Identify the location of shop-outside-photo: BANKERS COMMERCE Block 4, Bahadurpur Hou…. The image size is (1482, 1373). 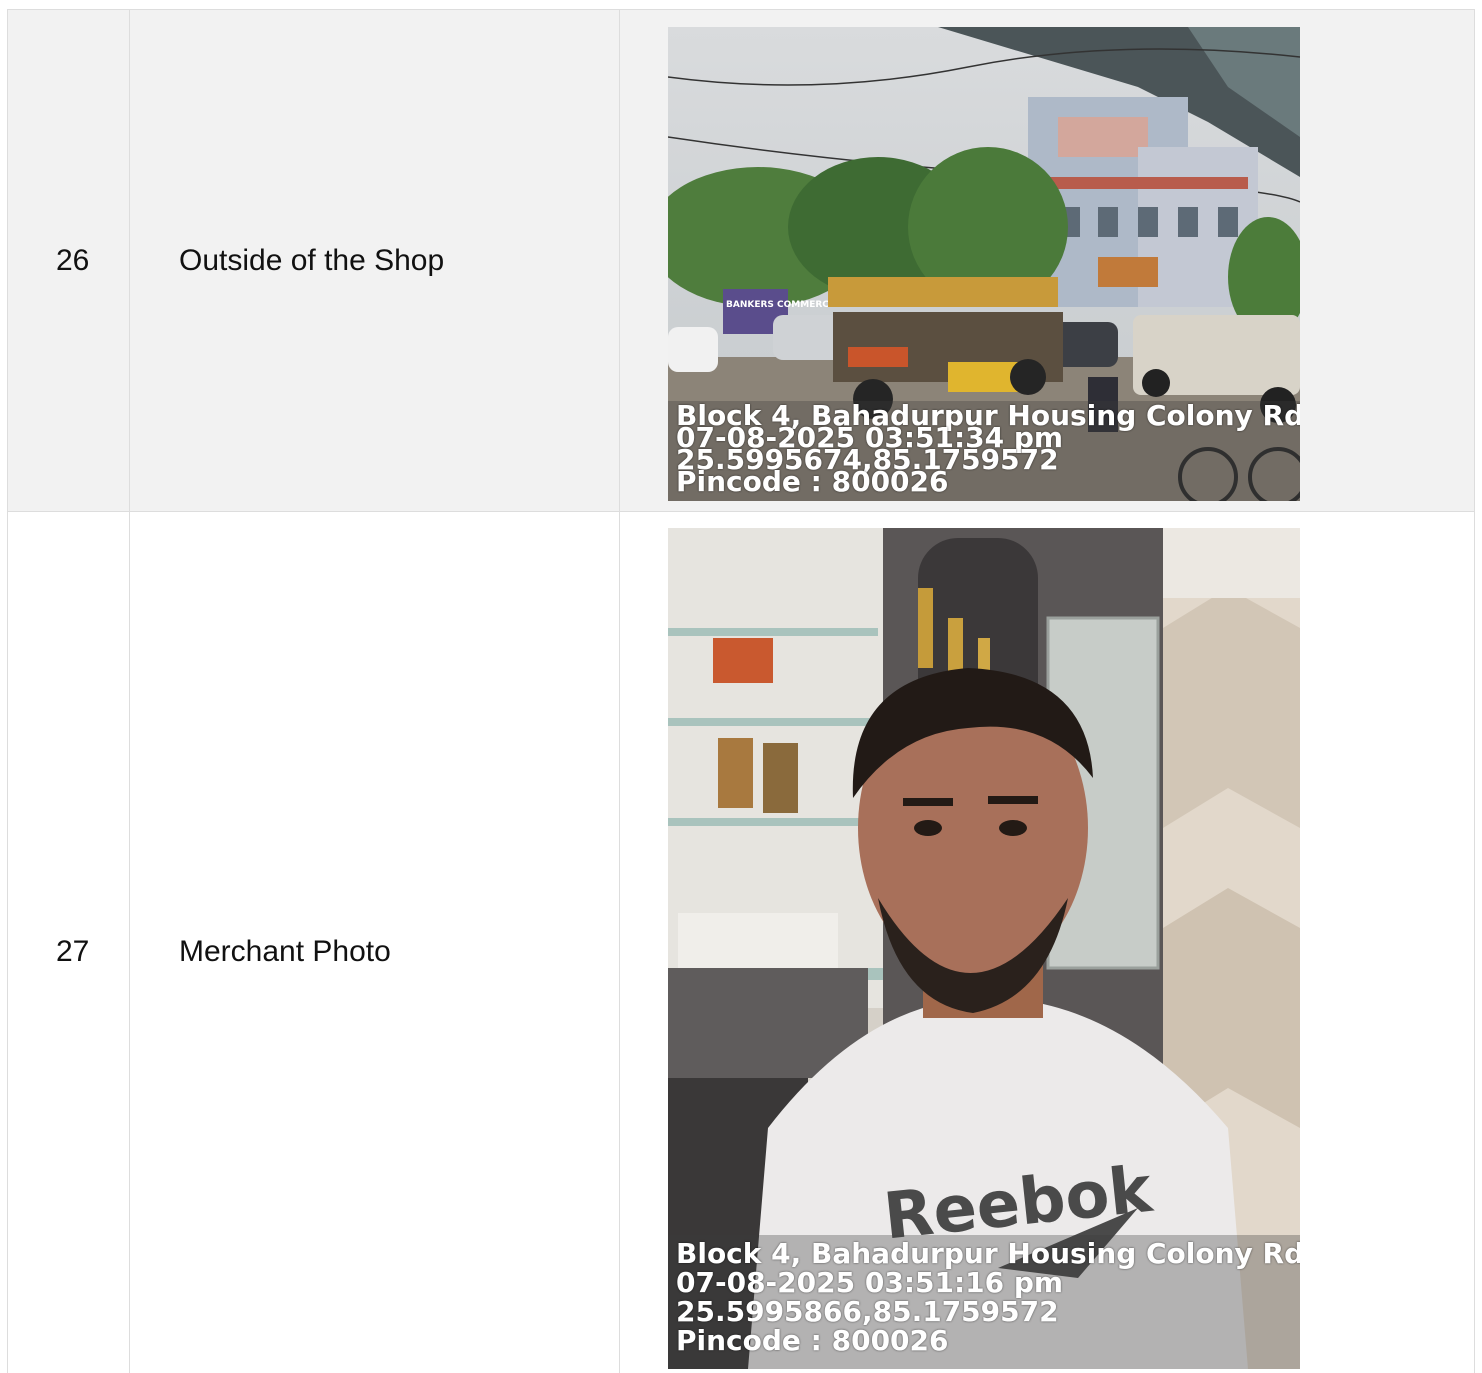
(984, 264).